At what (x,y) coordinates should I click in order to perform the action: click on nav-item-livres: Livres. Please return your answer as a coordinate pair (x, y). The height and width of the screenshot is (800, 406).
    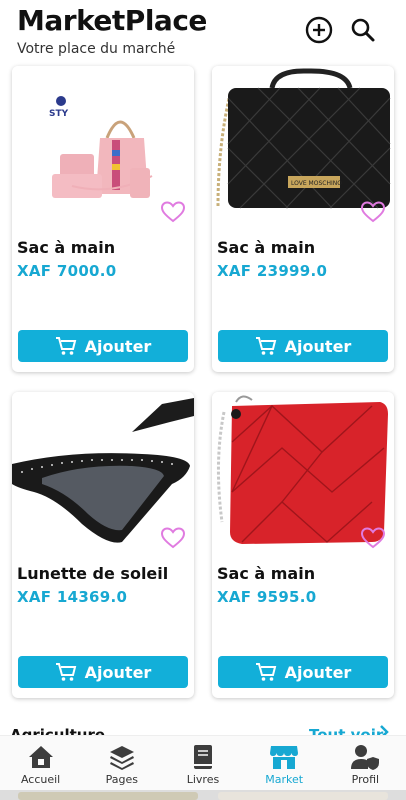
    Looking at the image, I should click on (202, 763).